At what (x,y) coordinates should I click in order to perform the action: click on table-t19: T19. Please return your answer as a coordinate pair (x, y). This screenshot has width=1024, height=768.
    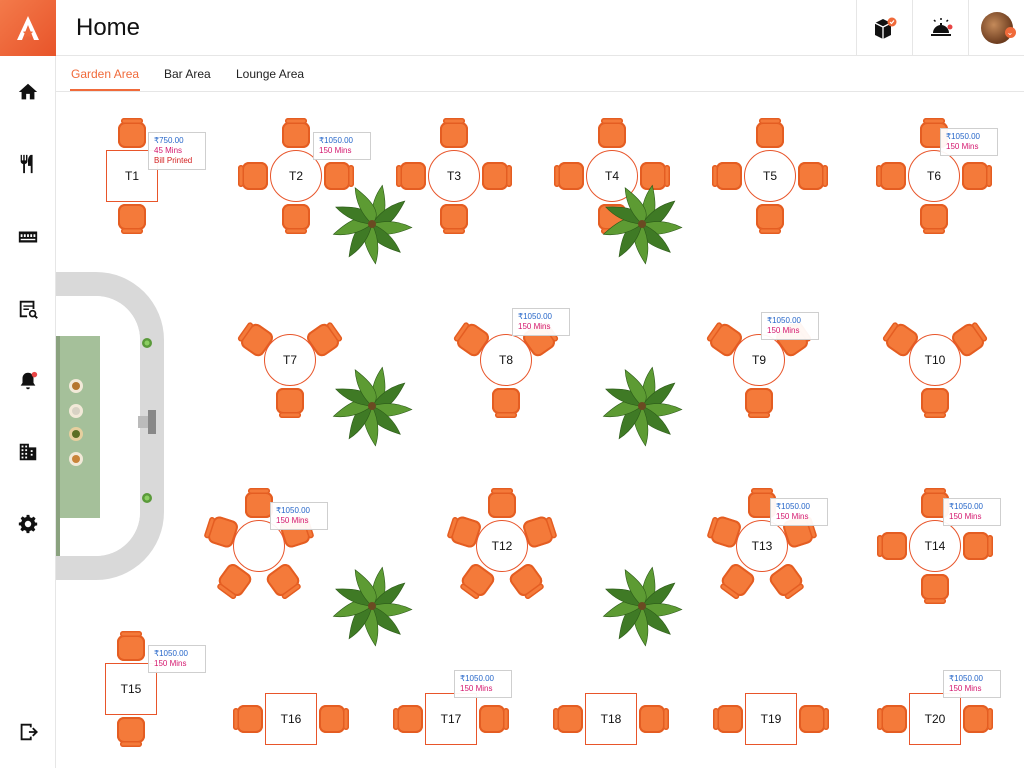
    Looking at the image, I should click on (771, 719).